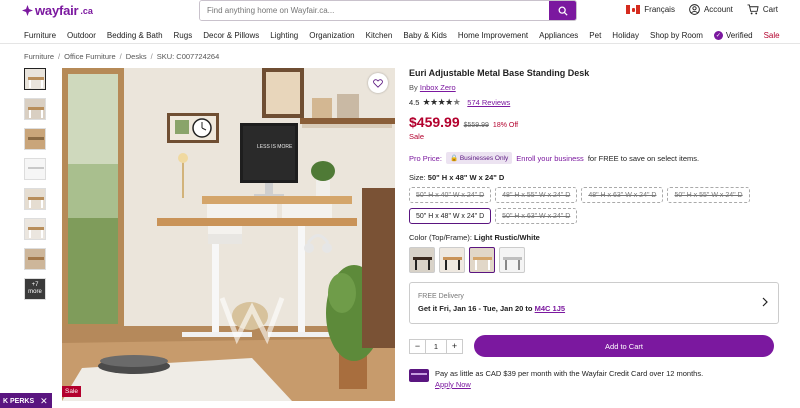 The width and height of the screenshot is (800, 408). What do you see at coordinates (440, 237) in the screenshot?
I see `color-label: Color (Top/Frame):` at bounding box center [440, 237].